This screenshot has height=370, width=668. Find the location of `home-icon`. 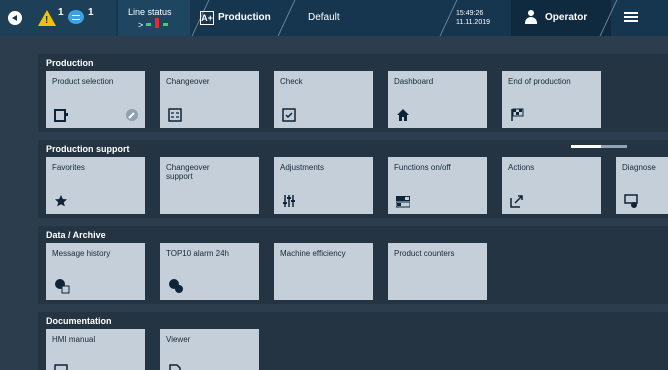

home-icon is located at coordinates (403, 115).